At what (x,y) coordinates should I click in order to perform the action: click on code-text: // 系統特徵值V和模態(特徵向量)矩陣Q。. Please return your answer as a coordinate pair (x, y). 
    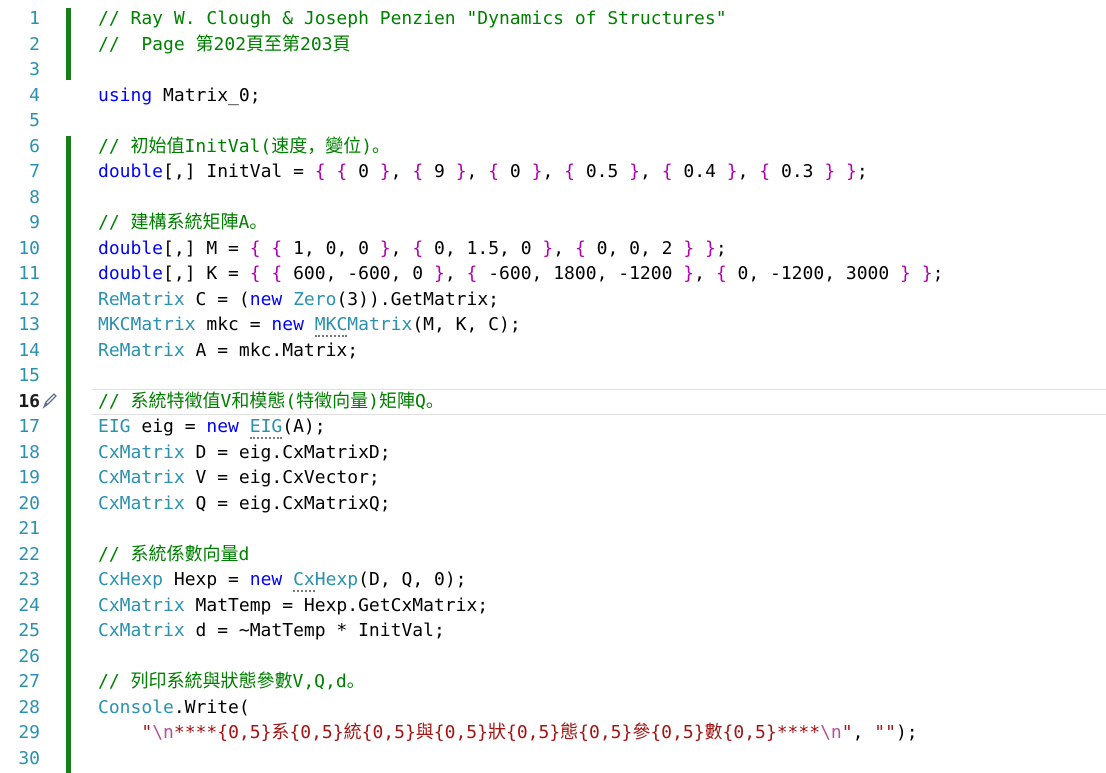
    Looking at the image, I should click on (271, 402).